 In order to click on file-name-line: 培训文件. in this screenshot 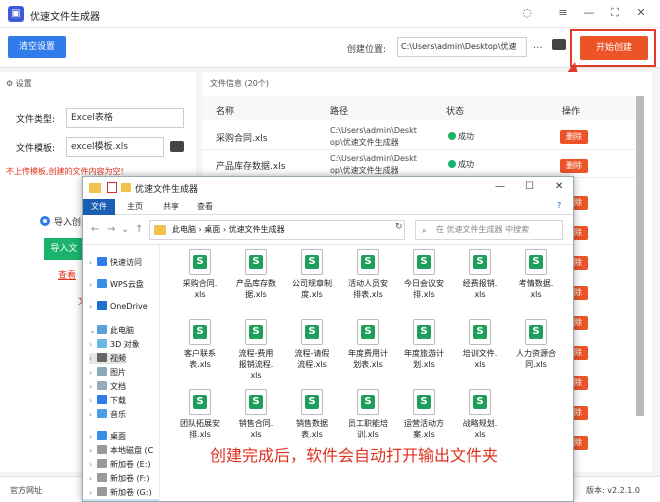, I will do `click(480, 353)`.